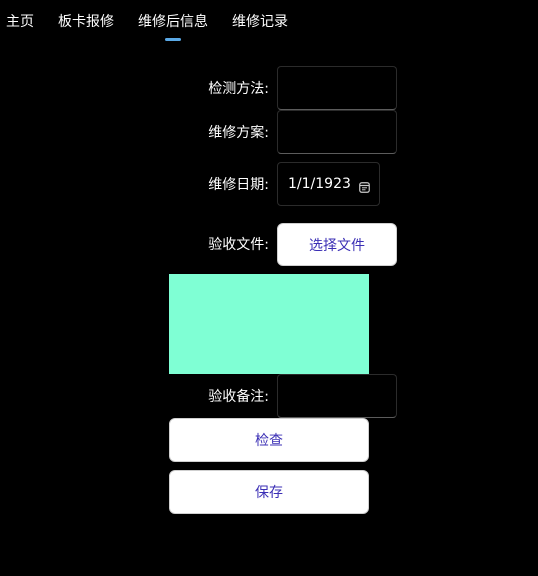 The image size is (538, 576). What do you see at coordinates (319, 184) in the screenshot?
I see `date-value: 1/1/1923` at bounding box center [319, 184].